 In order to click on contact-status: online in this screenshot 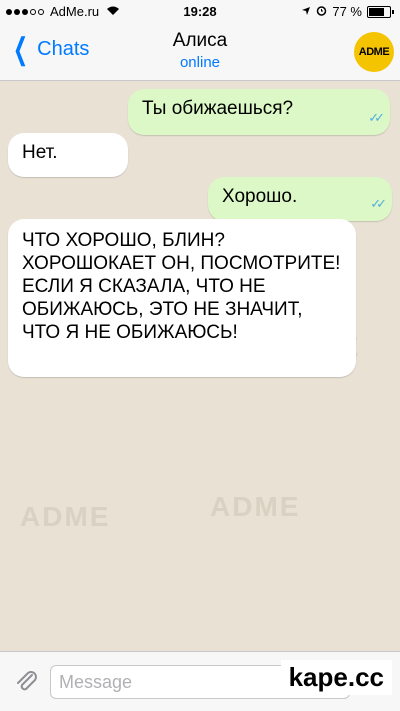, I will do `click(200, 62)`.